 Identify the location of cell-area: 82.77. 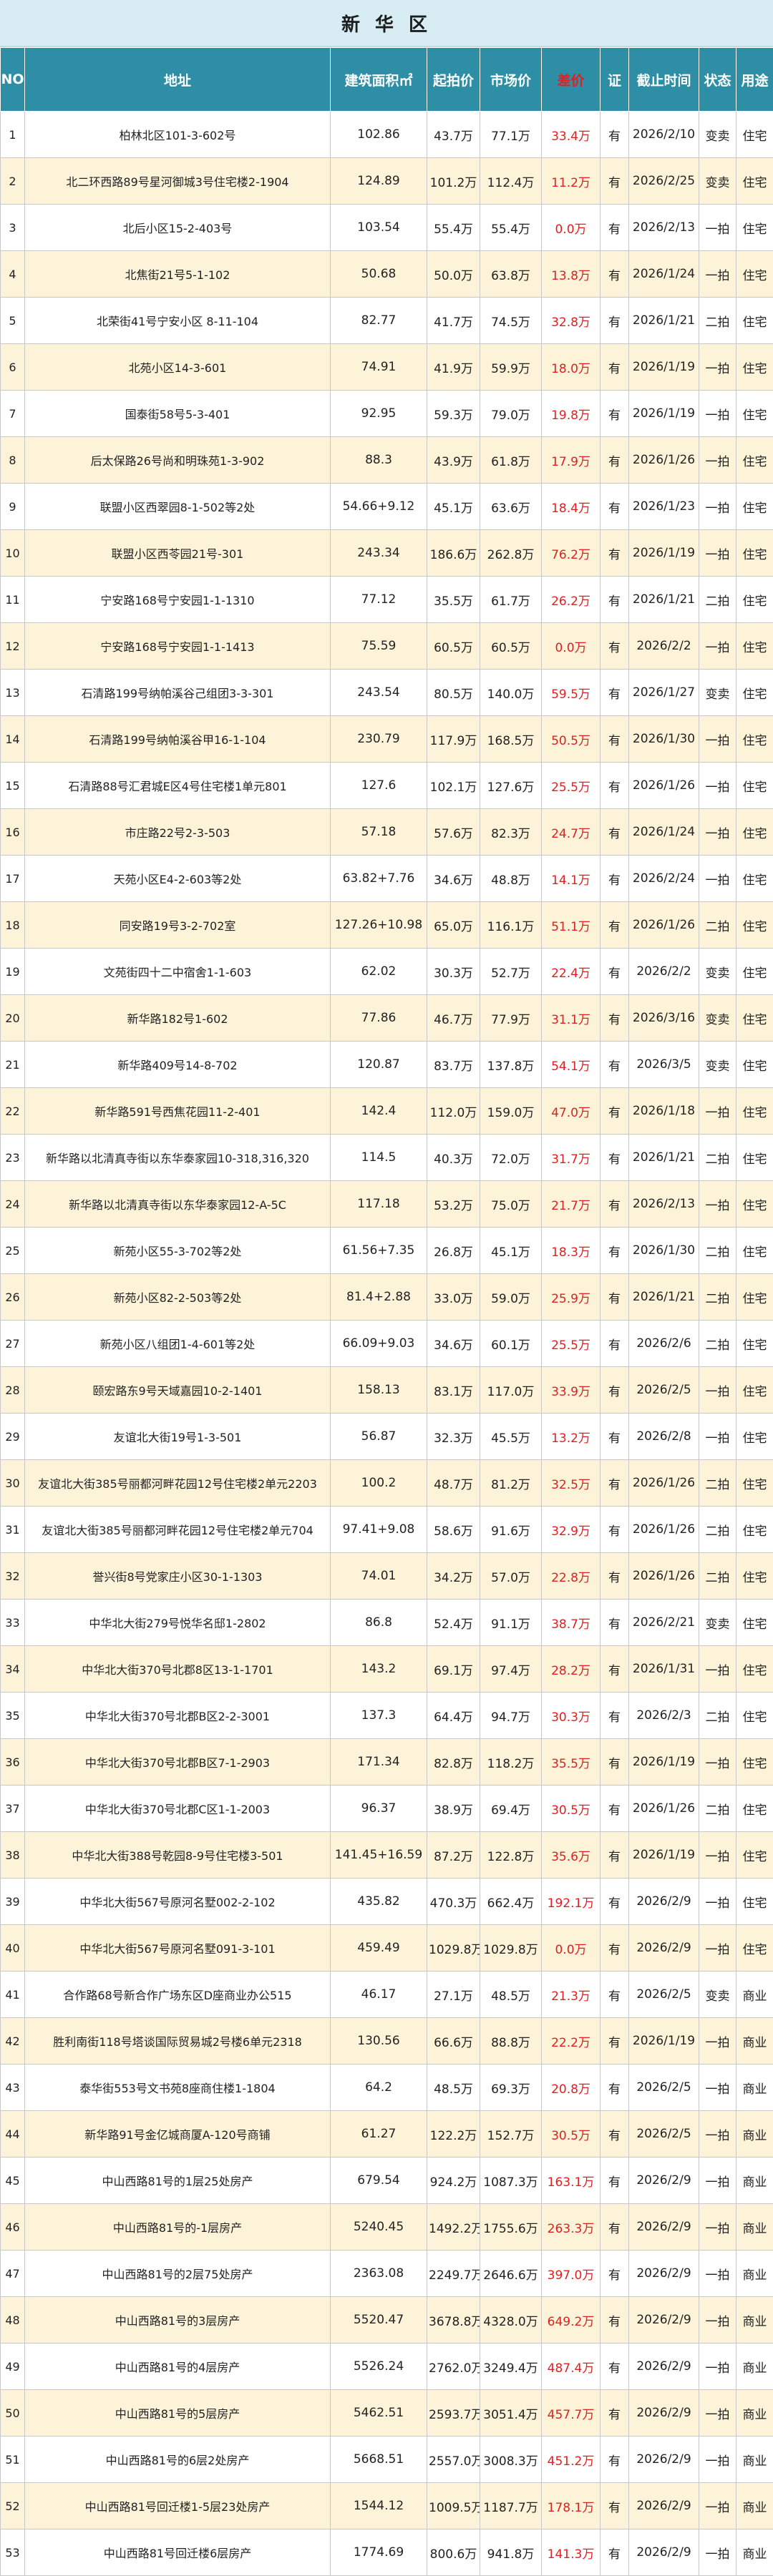
(379, 321).